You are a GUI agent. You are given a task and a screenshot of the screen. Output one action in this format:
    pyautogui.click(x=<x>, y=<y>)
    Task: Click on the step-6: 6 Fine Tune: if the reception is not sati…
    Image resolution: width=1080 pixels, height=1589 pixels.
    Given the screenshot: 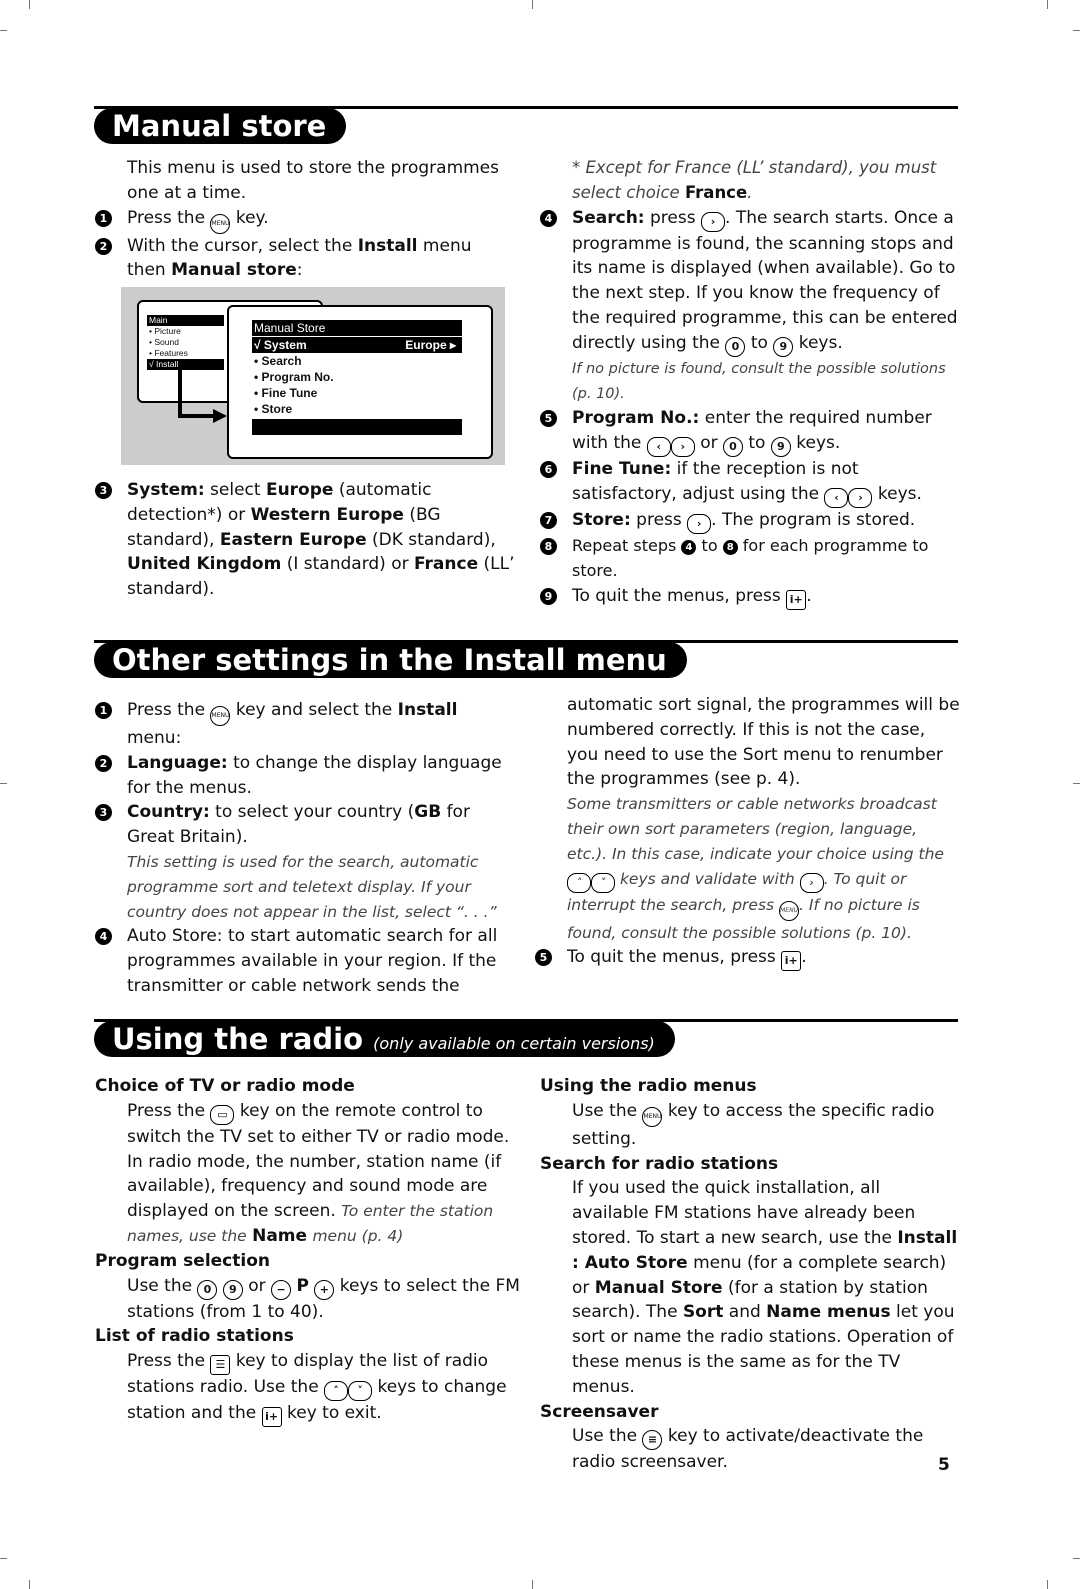 What is the action you would take?
    pyautogui.click(x=750, y=482)
    